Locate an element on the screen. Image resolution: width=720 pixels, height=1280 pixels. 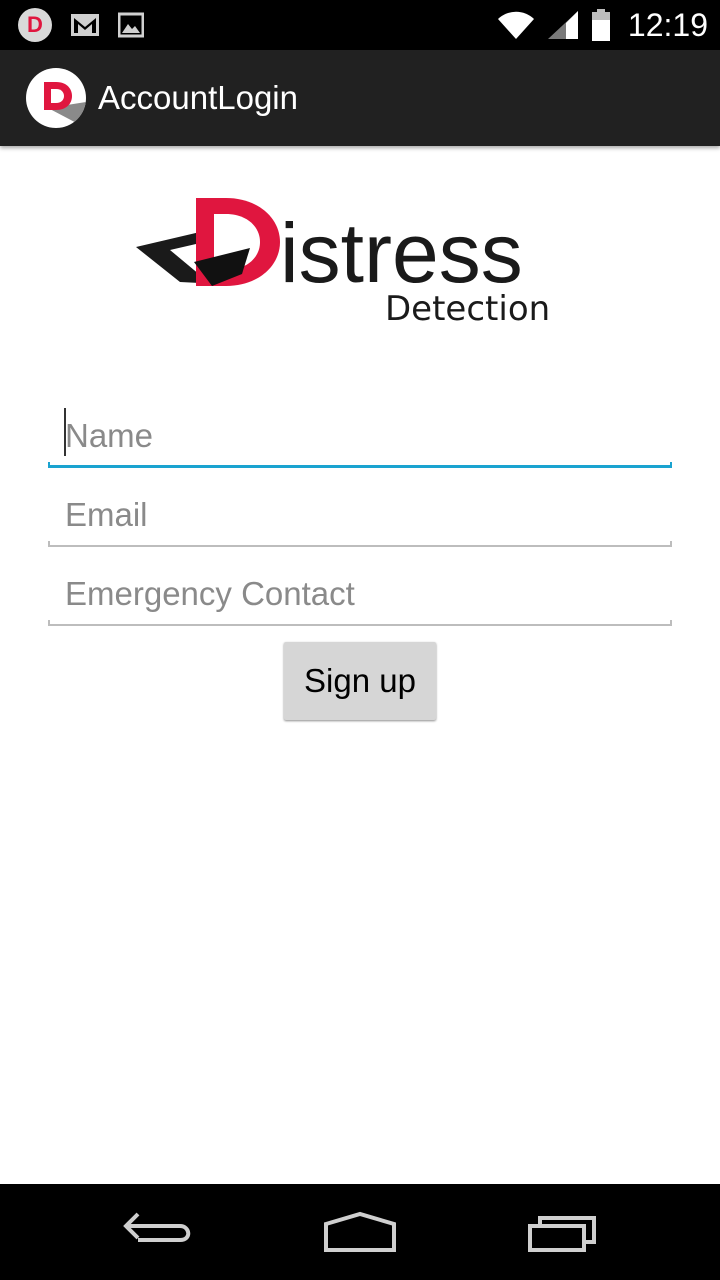
name-field-underline is located at coordinates (360, 465).